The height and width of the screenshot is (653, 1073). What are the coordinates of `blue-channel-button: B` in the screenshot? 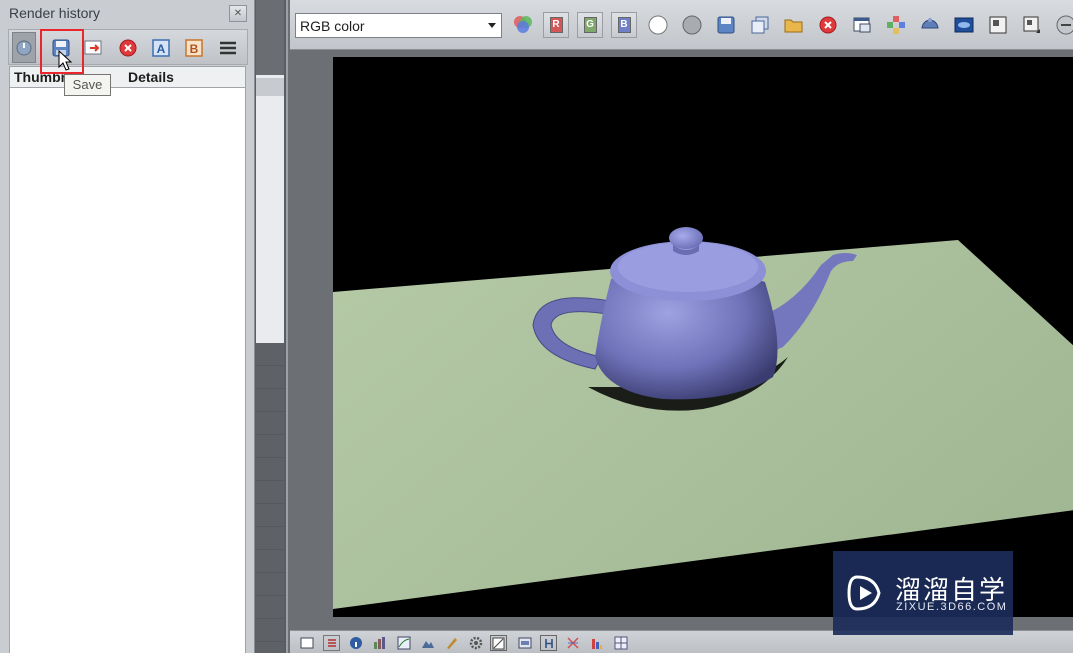 It's located at (624, 25).